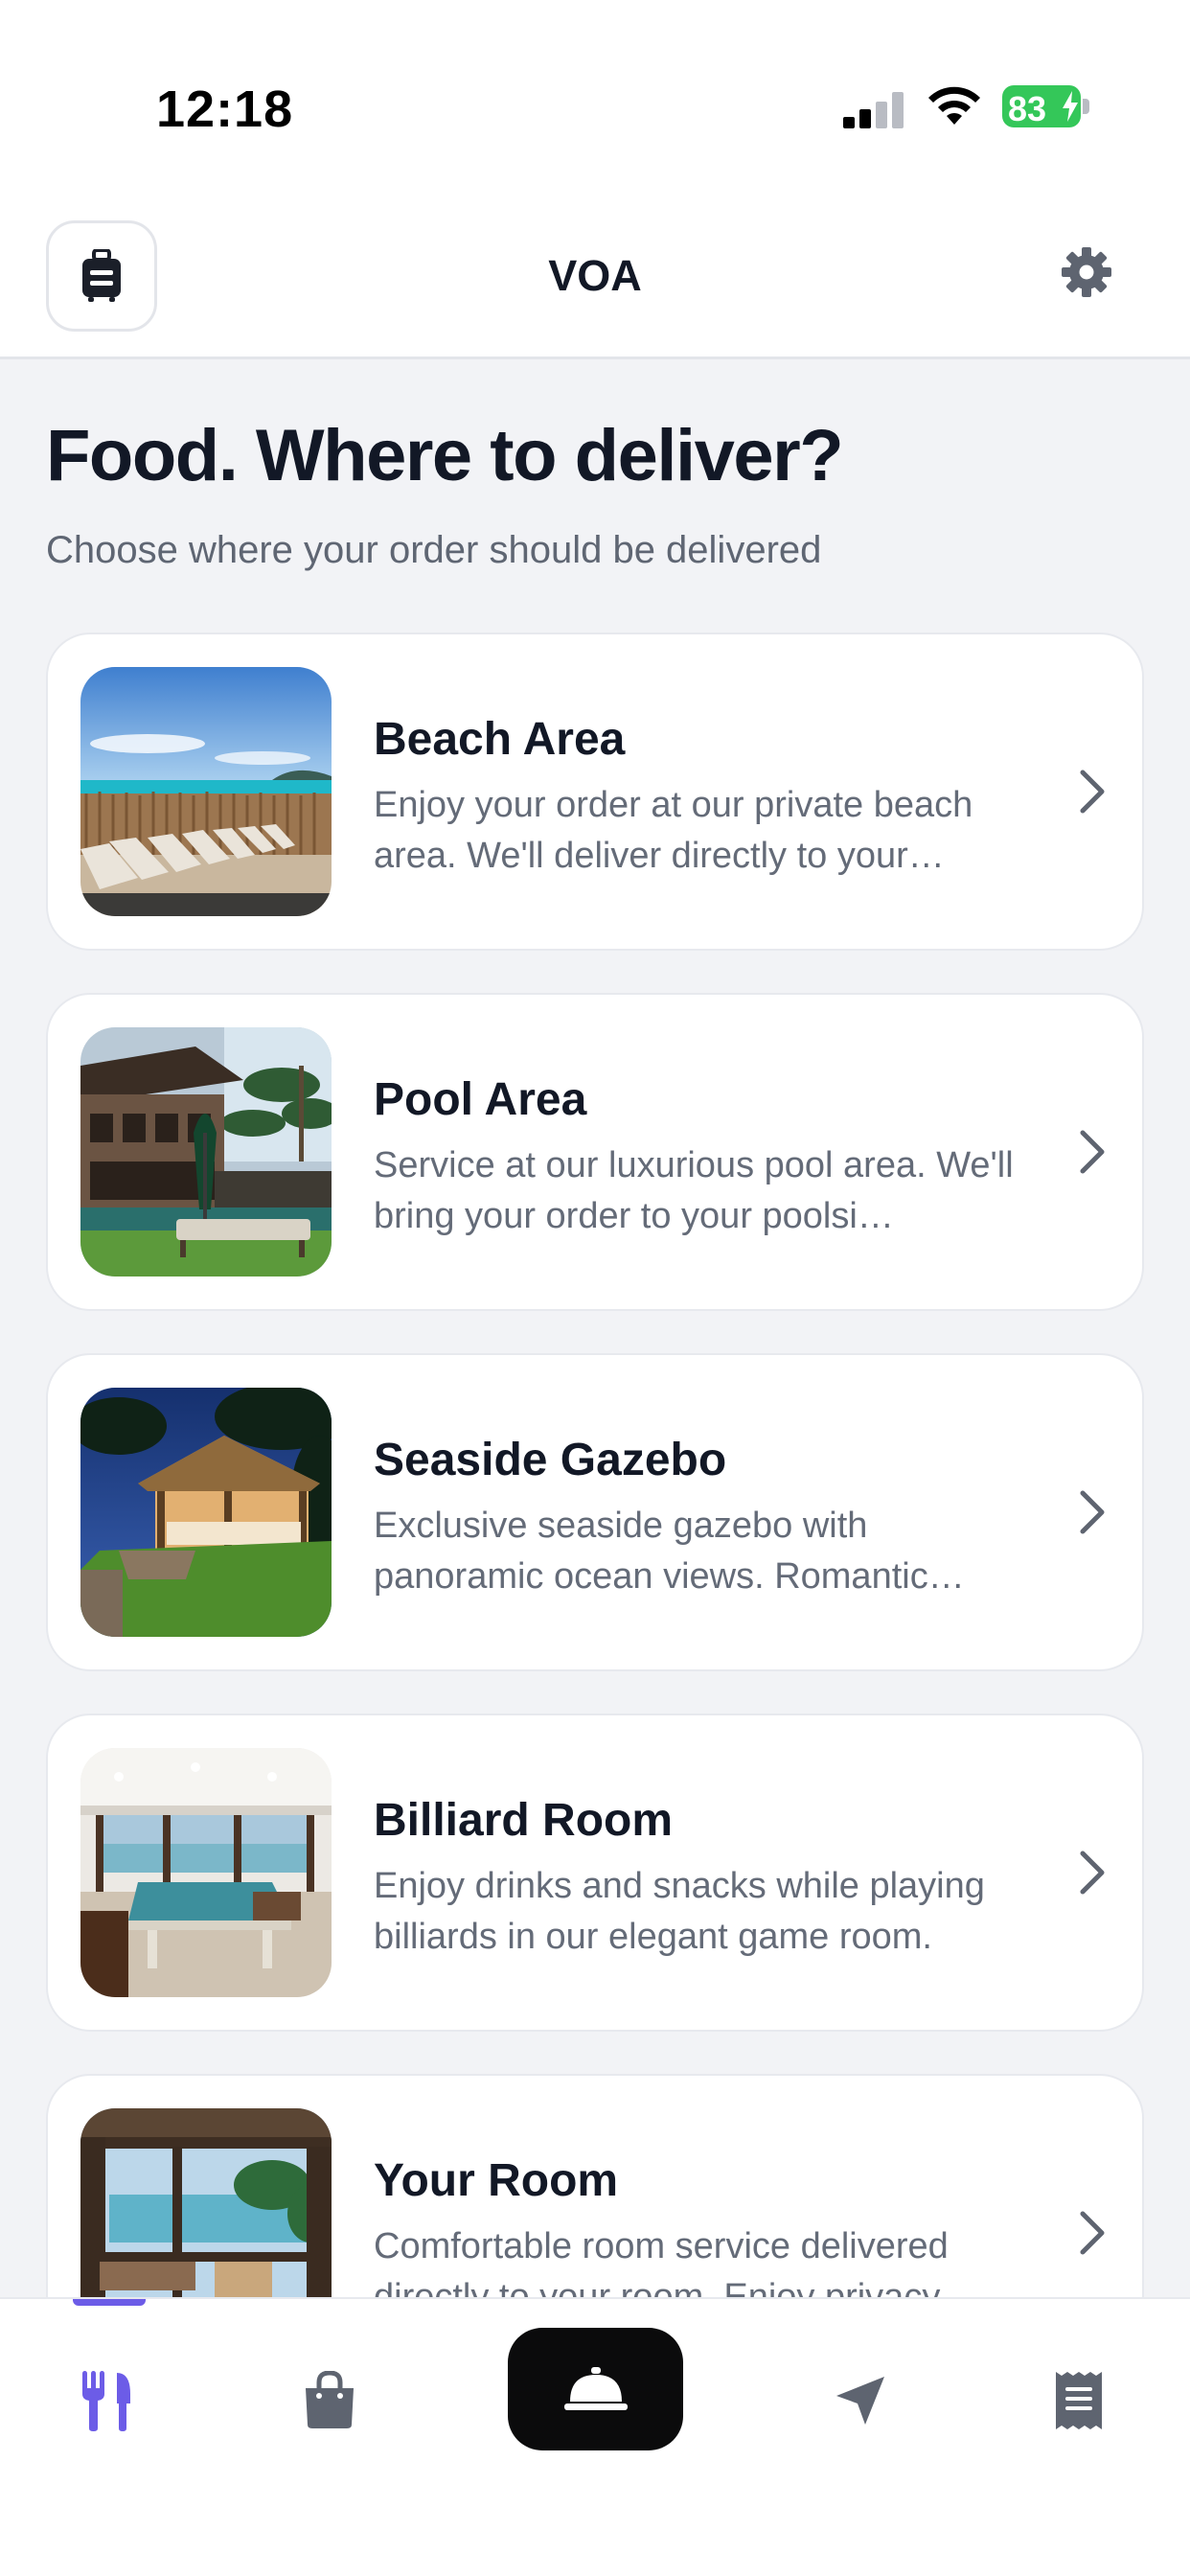  What do you see at coordinates (206, 1151) in the screenshot?
I see `pool-area-photo` at bounding box center [206, 1151].